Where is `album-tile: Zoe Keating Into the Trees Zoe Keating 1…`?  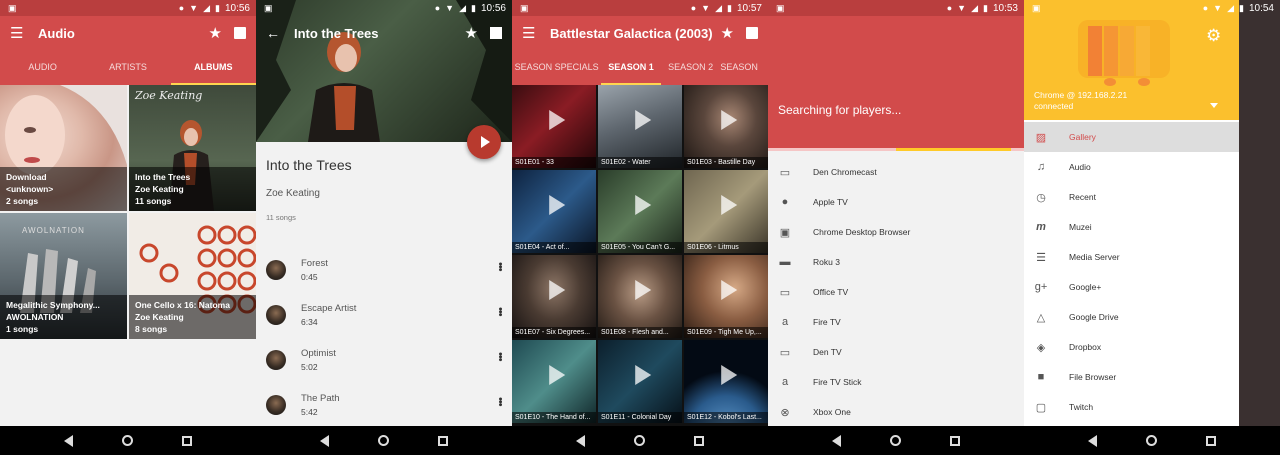
album-tile: Zoe Keating Into the Trees Zoe Keating 1… is located at coordinates (192, 148).